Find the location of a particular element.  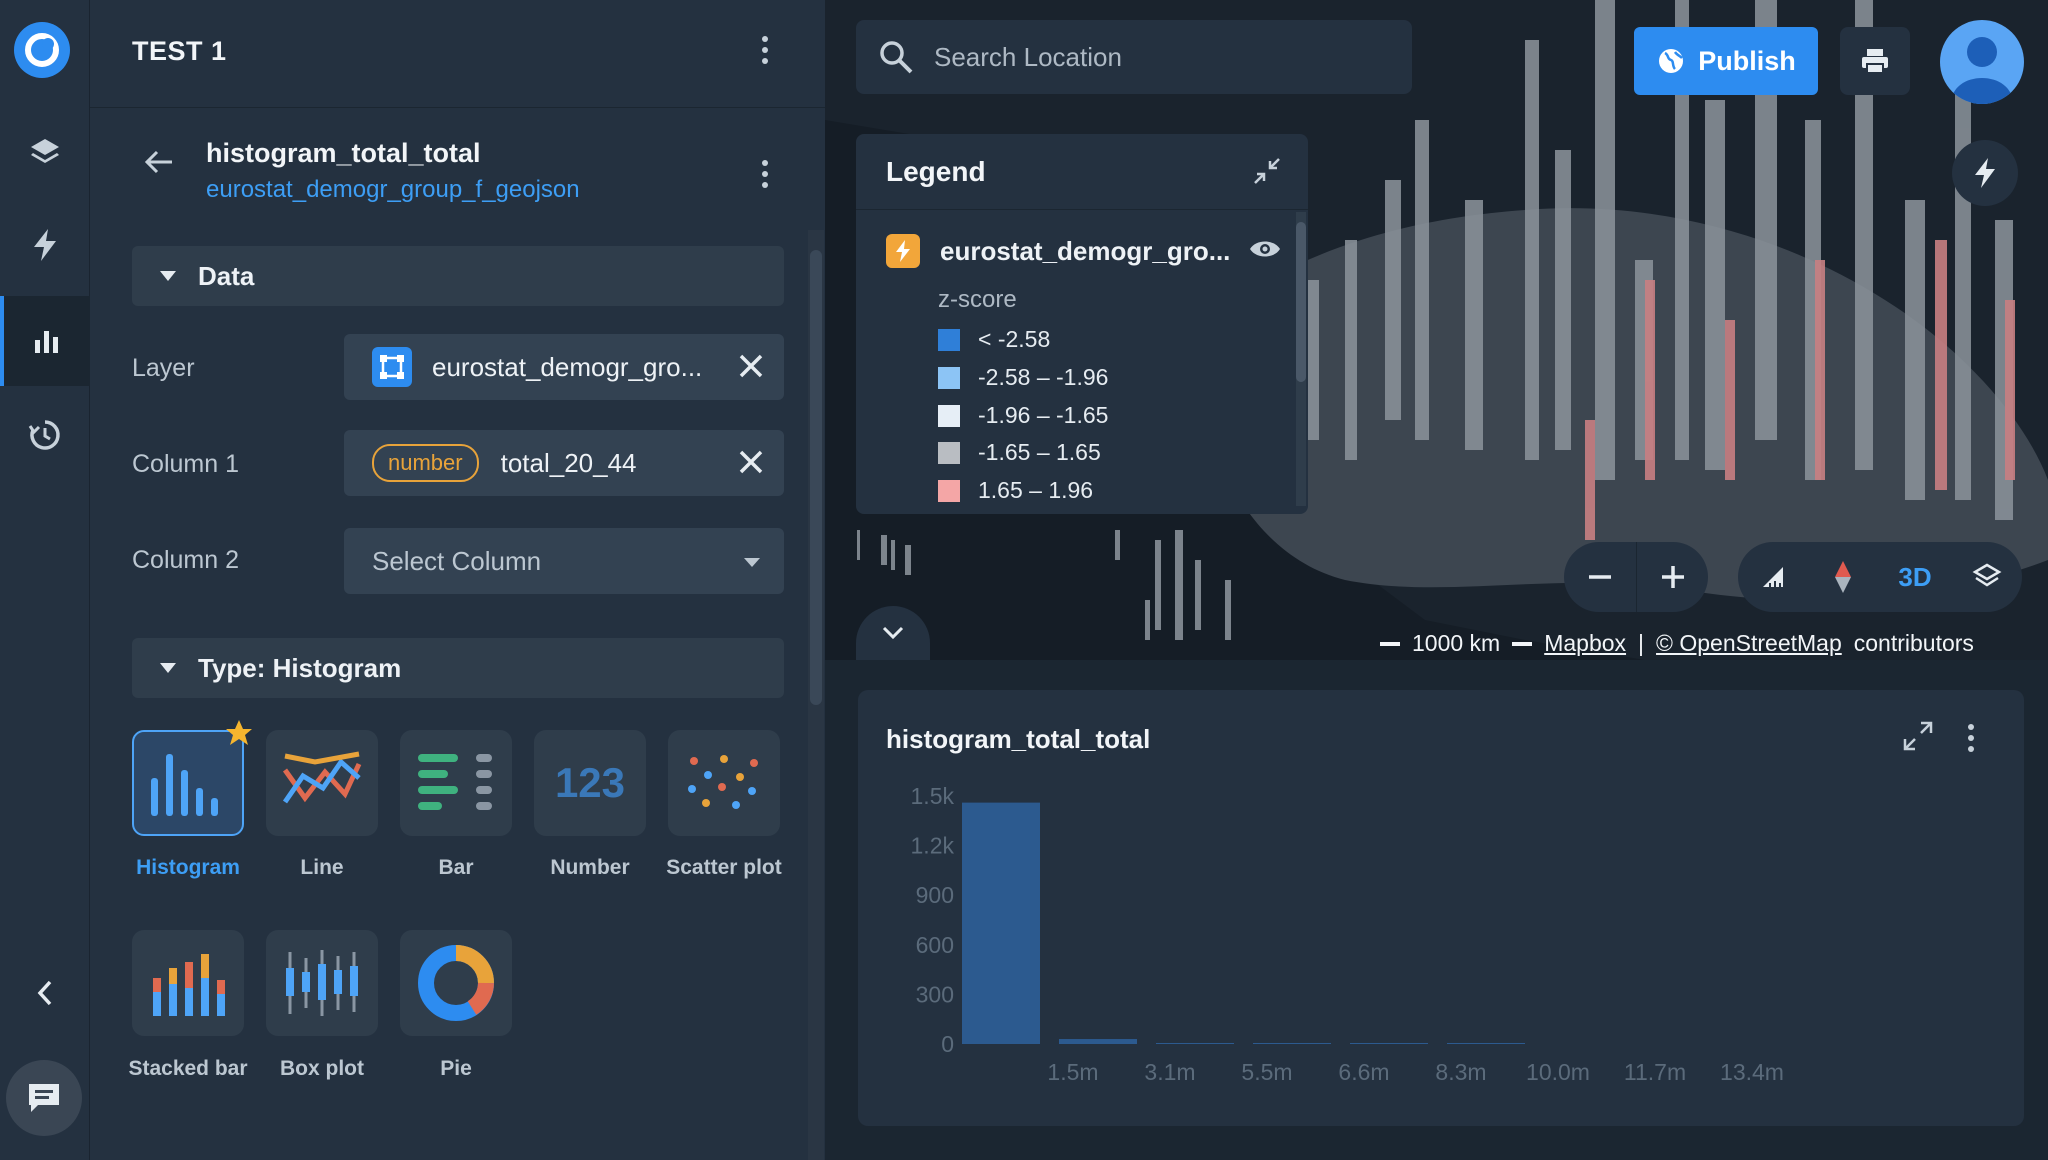

history-icon is located at coordinates (44, 435).